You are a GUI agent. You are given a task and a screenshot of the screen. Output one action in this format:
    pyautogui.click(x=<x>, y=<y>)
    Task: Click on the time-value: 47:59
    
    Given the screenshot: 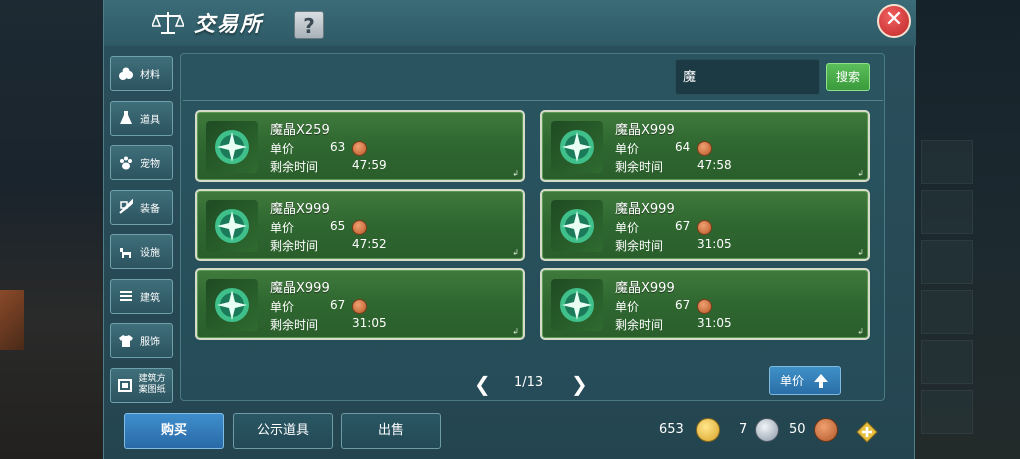 What is the action you would take?
    pyautogui.click(x=369, y=165)
    